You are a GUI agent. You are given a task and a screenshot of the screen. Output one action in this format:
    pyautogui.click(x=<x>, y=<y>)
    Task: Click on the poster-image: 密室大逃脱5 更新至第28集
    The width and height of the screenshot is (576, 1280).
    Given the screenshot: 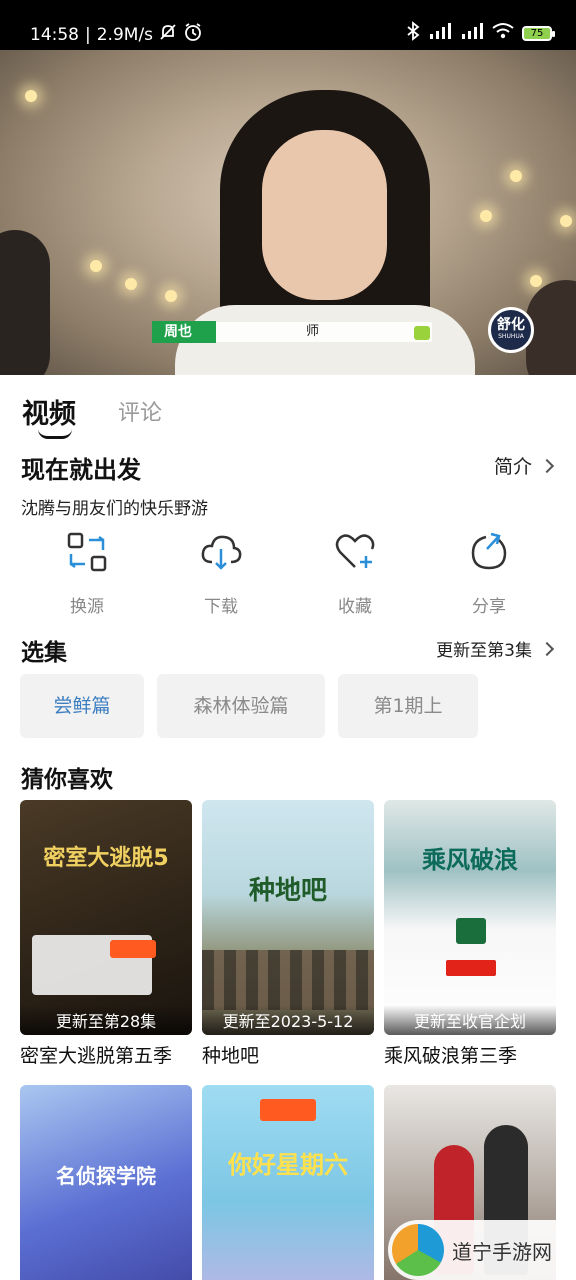 What is the action you would take?
    pyautogui.click(x=106, y=917)
    